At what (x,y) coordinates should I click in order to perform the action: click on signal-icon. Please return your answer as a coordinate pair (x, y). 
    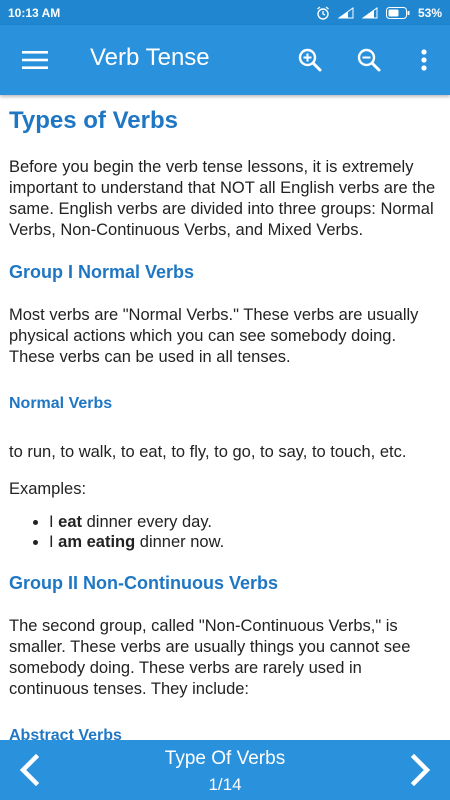
    Looking at the image, I should click on (345, 12).